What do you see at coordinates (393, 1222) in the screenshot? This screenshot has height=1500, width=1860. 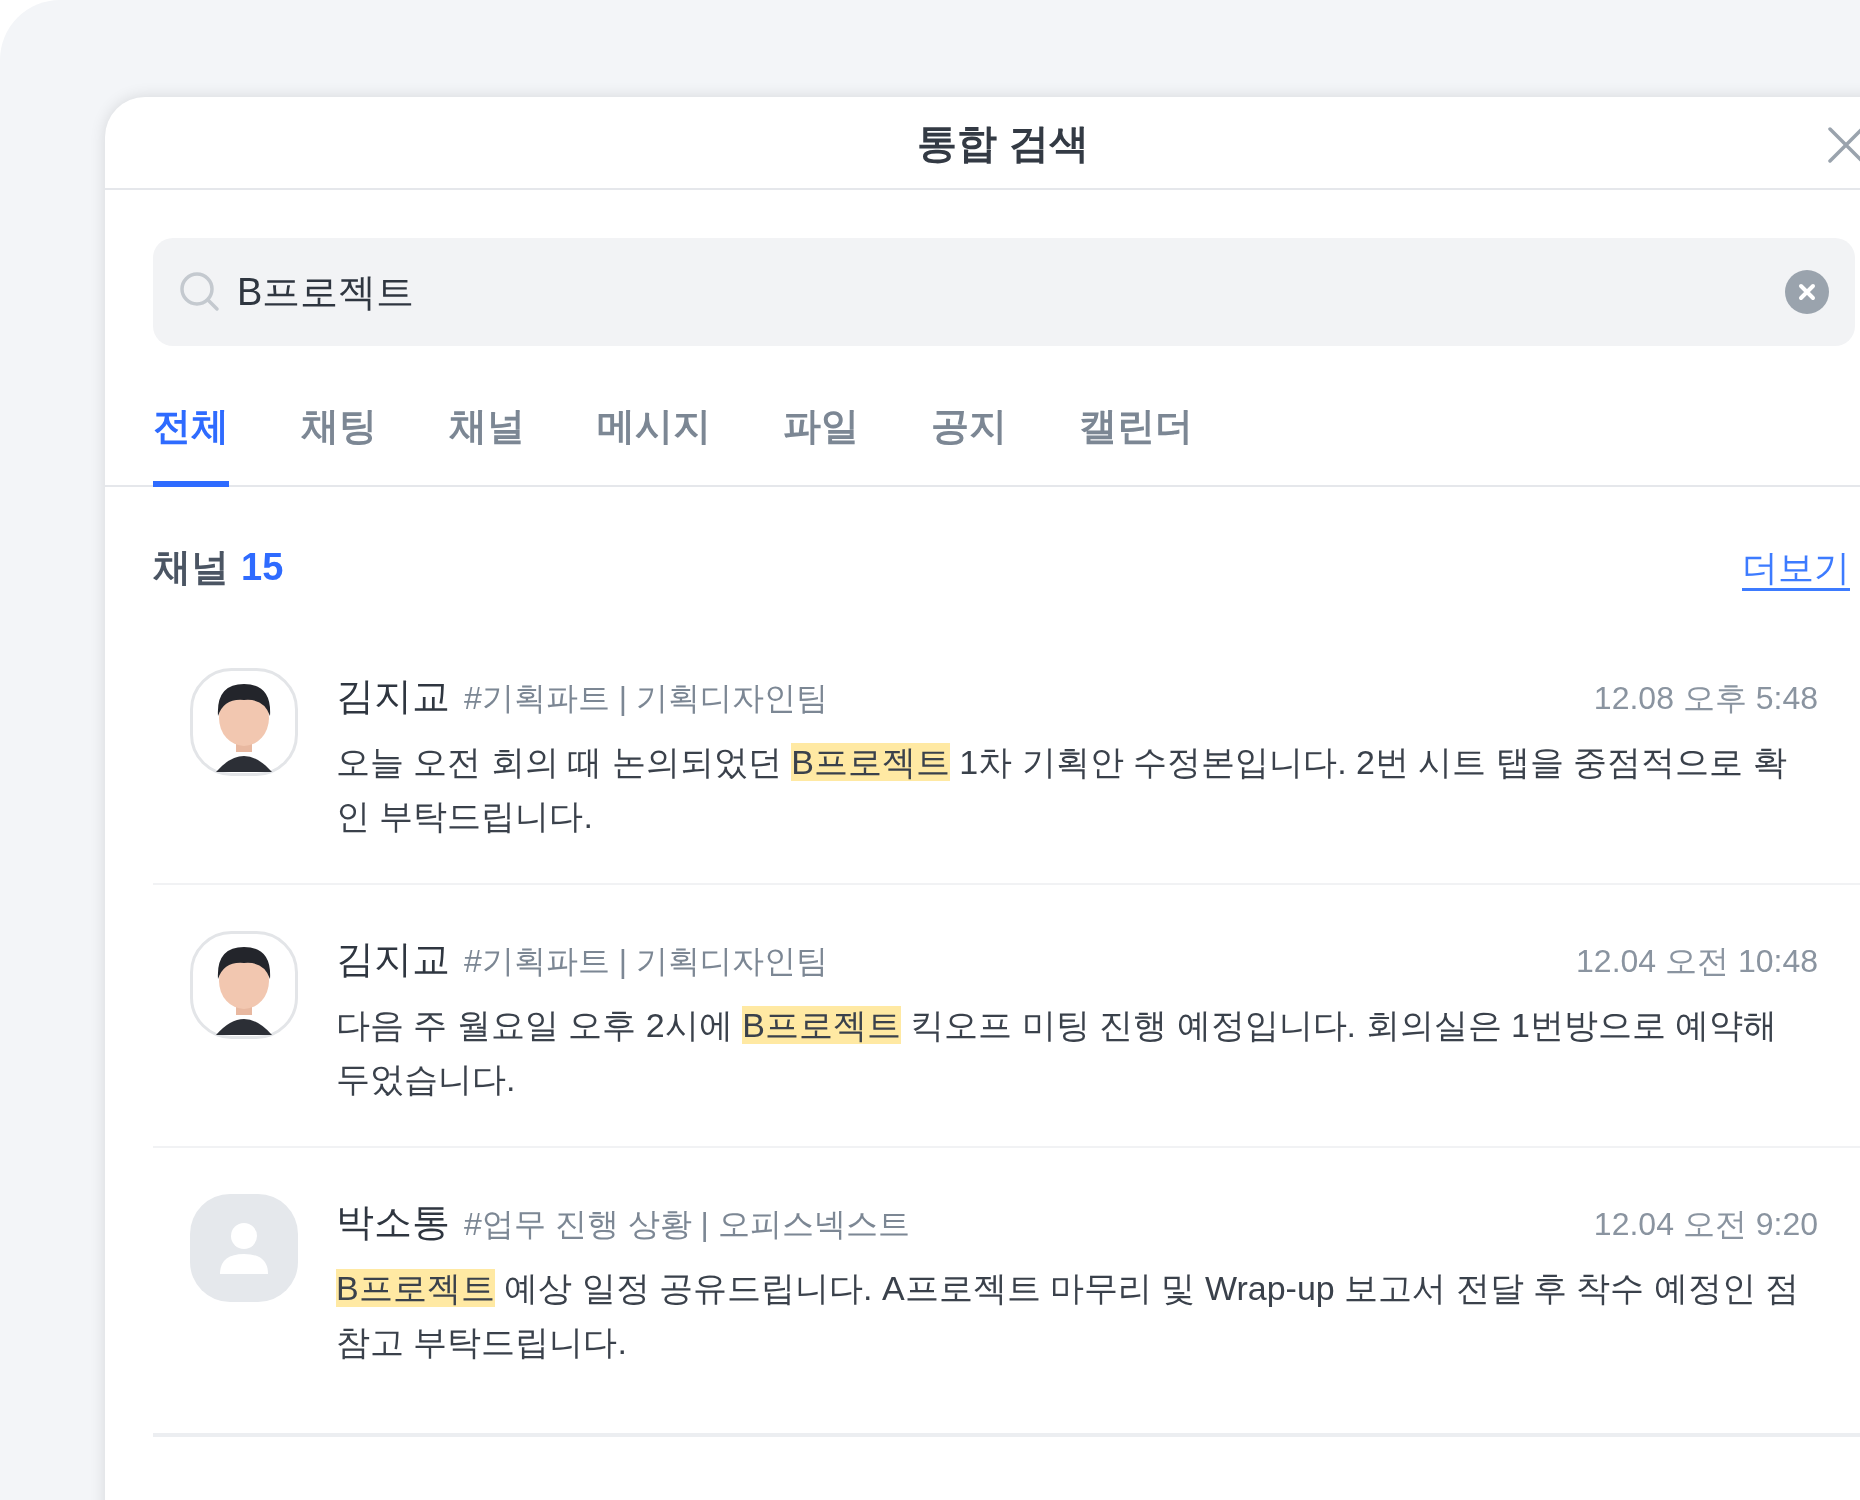 I see `sender-name: 박소통` at bounding box center [393, 1222].